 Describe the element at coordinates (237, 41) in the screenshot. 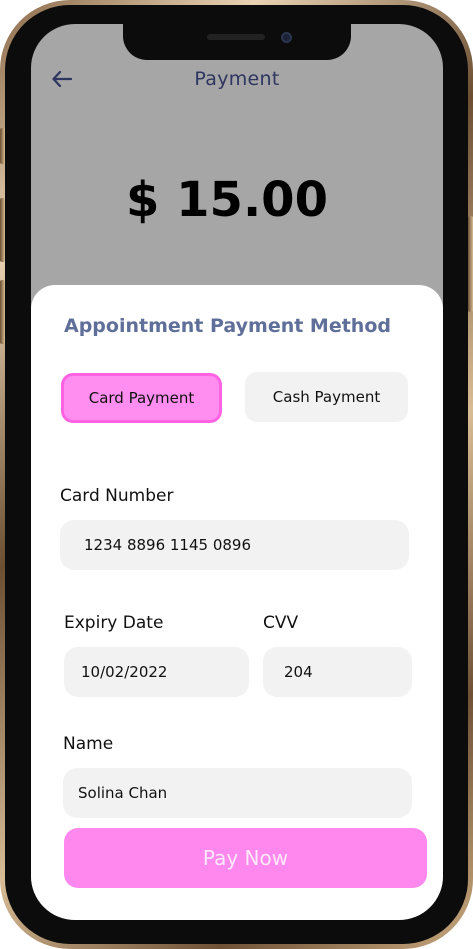

I see `phone-notch` at that location.